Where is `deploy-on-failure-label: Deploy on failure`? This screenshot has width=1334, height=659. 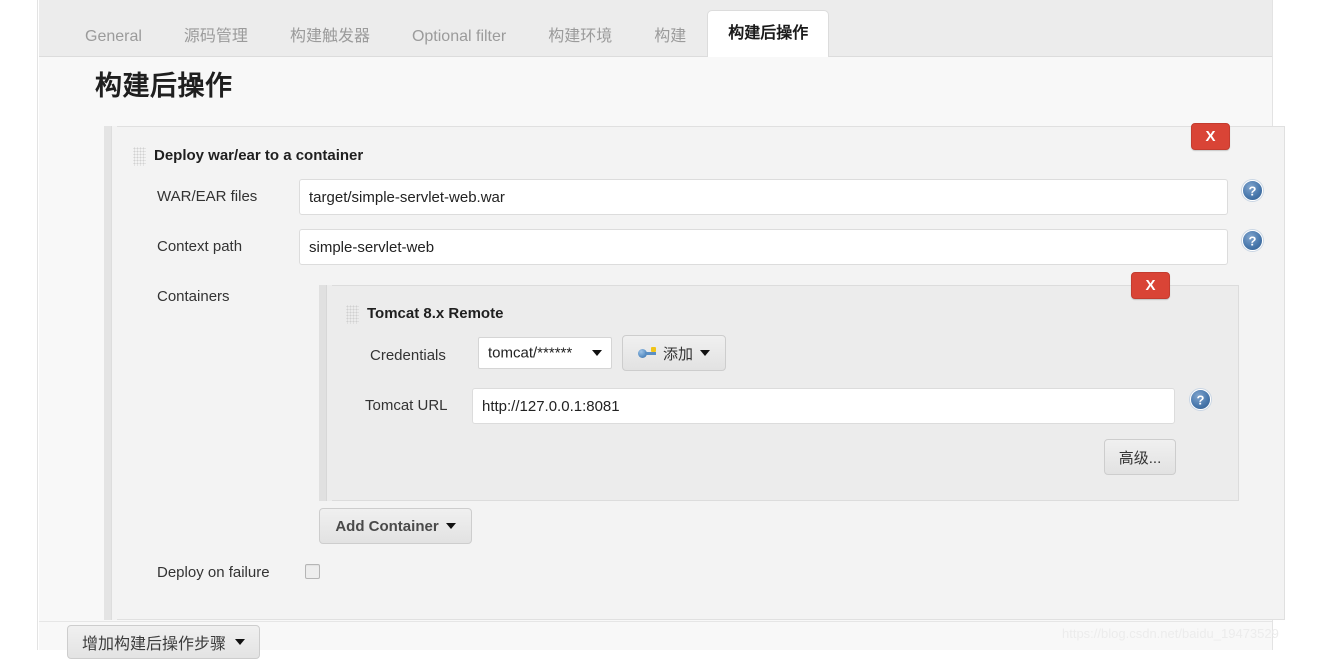 deploy-on-failure-label: Deploy on failure is located at coordinates (213, 572).